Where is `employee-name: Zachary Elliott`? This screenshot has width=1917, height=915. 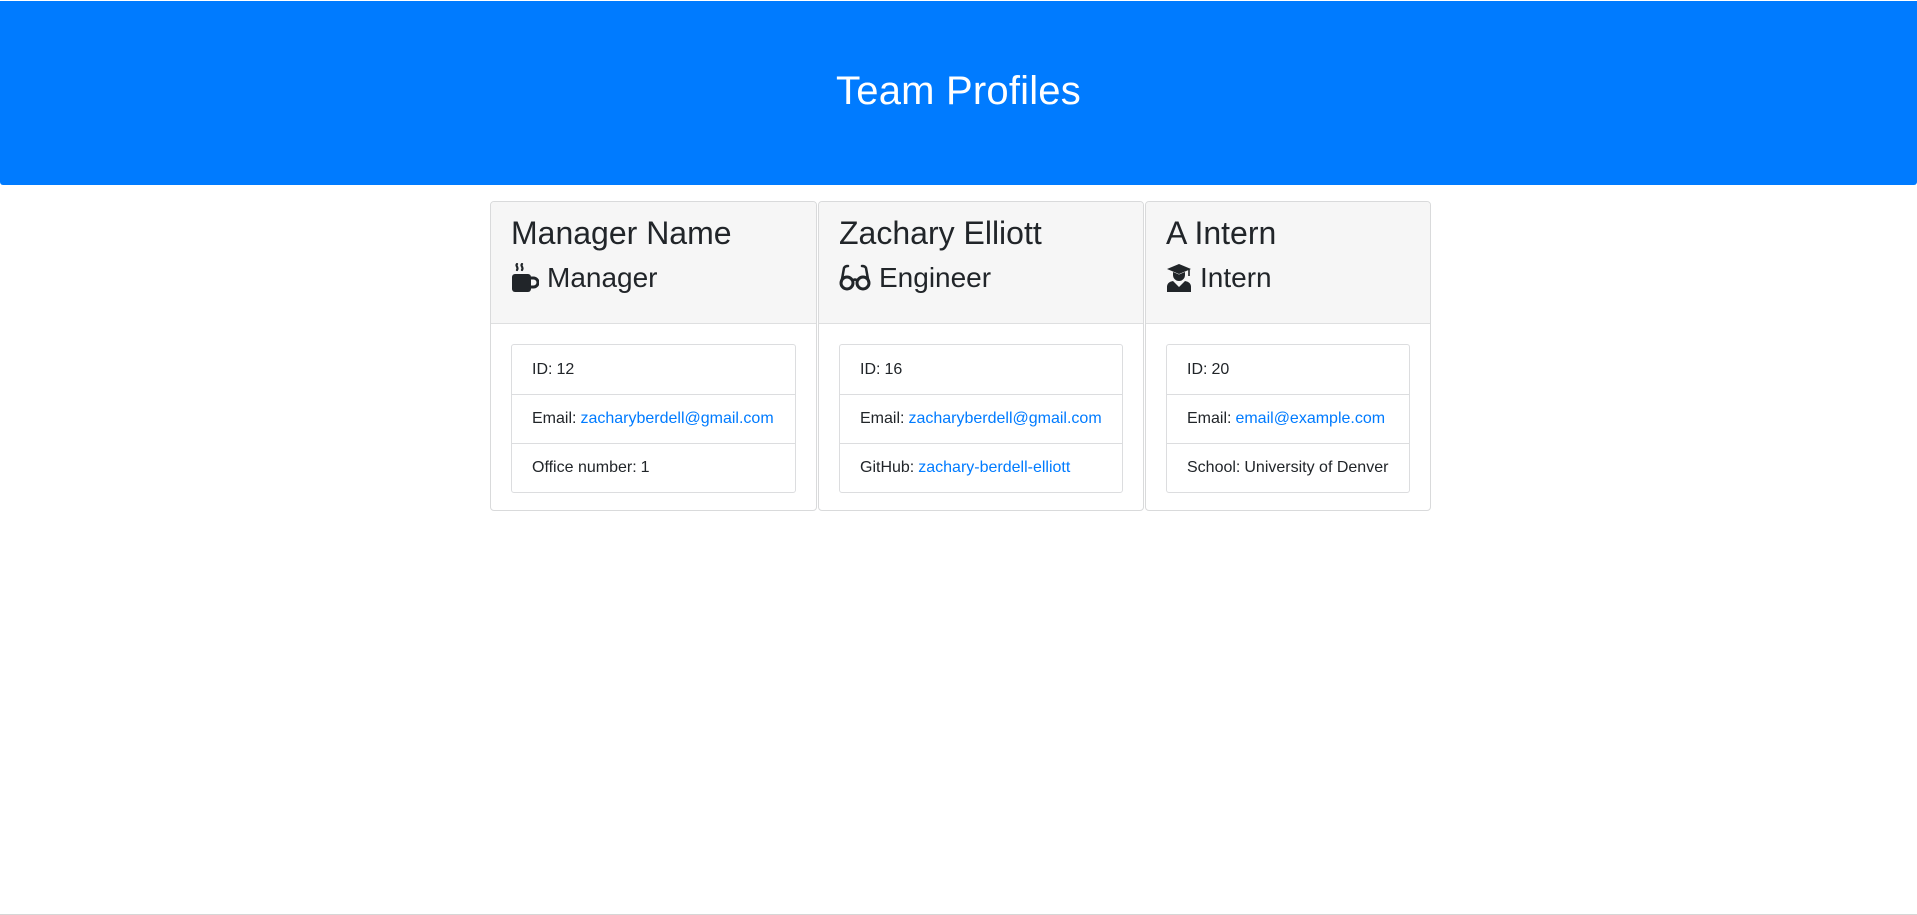
employee-name: Zachary Elliott is located at coordinates (940, 233).